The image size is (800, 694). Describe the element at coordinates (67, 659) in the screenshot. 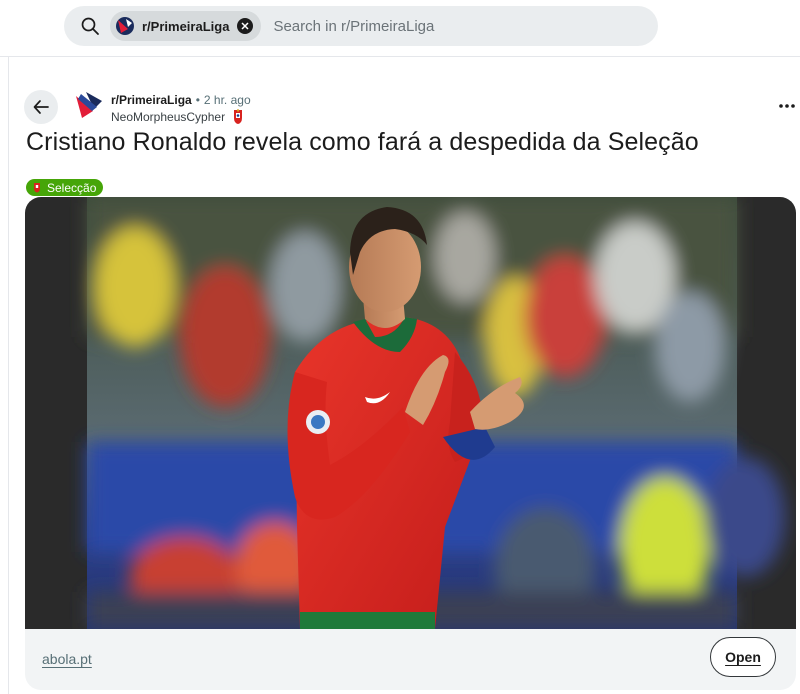

I see `source-link: abola.pt` at that location.